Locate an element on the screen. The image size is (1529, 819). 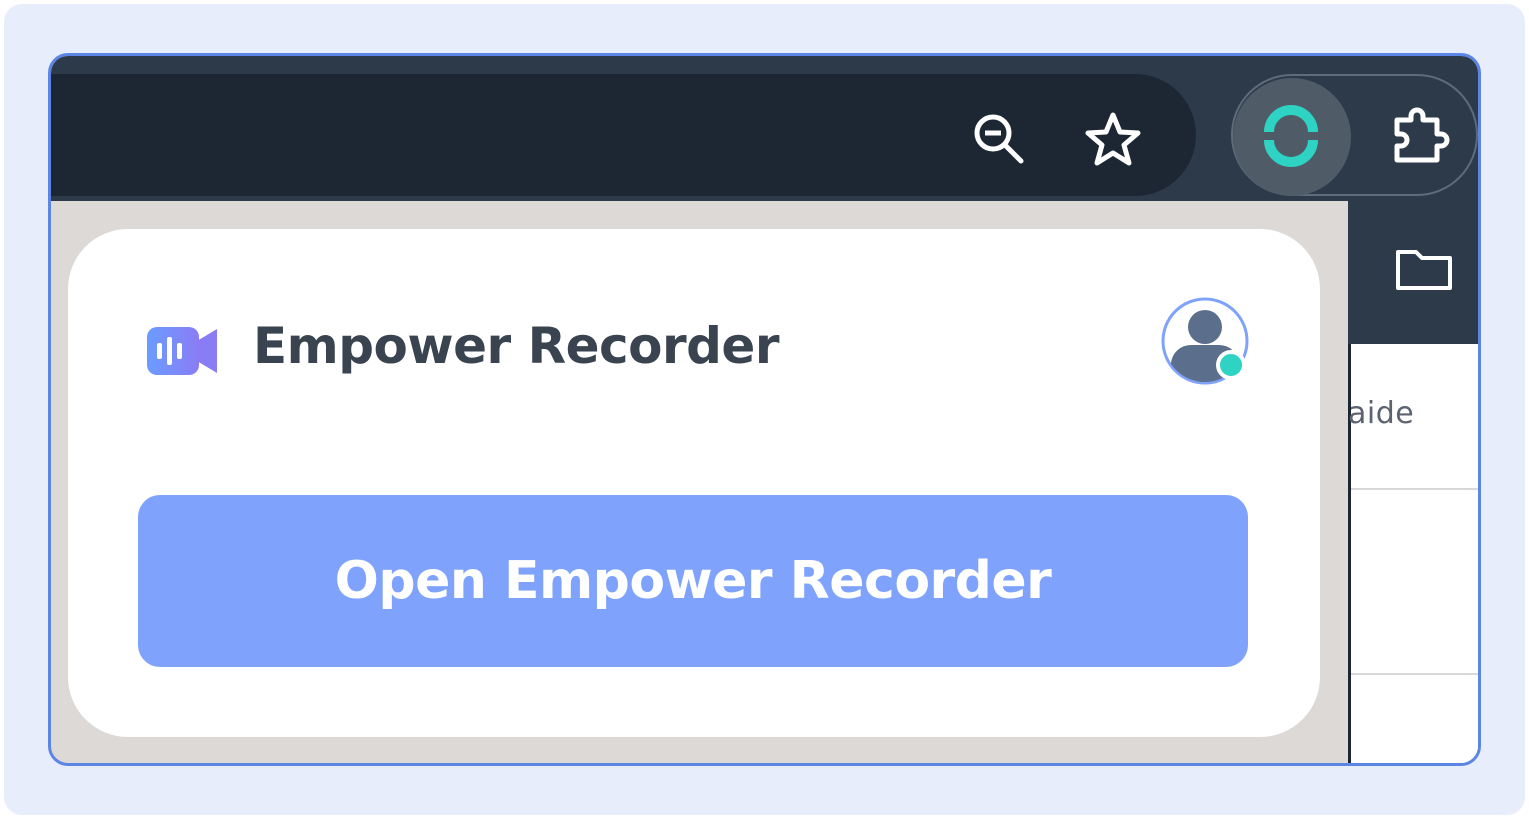
folder-icon is located at coordinates (1424, 269).